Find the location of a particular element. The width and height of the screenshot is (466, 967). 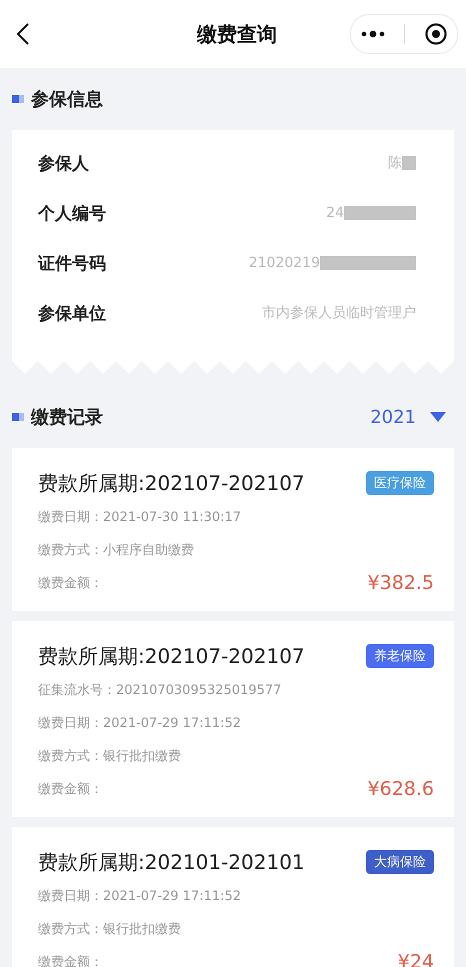

field-value: 陈 is located at coordinates (395, 163).